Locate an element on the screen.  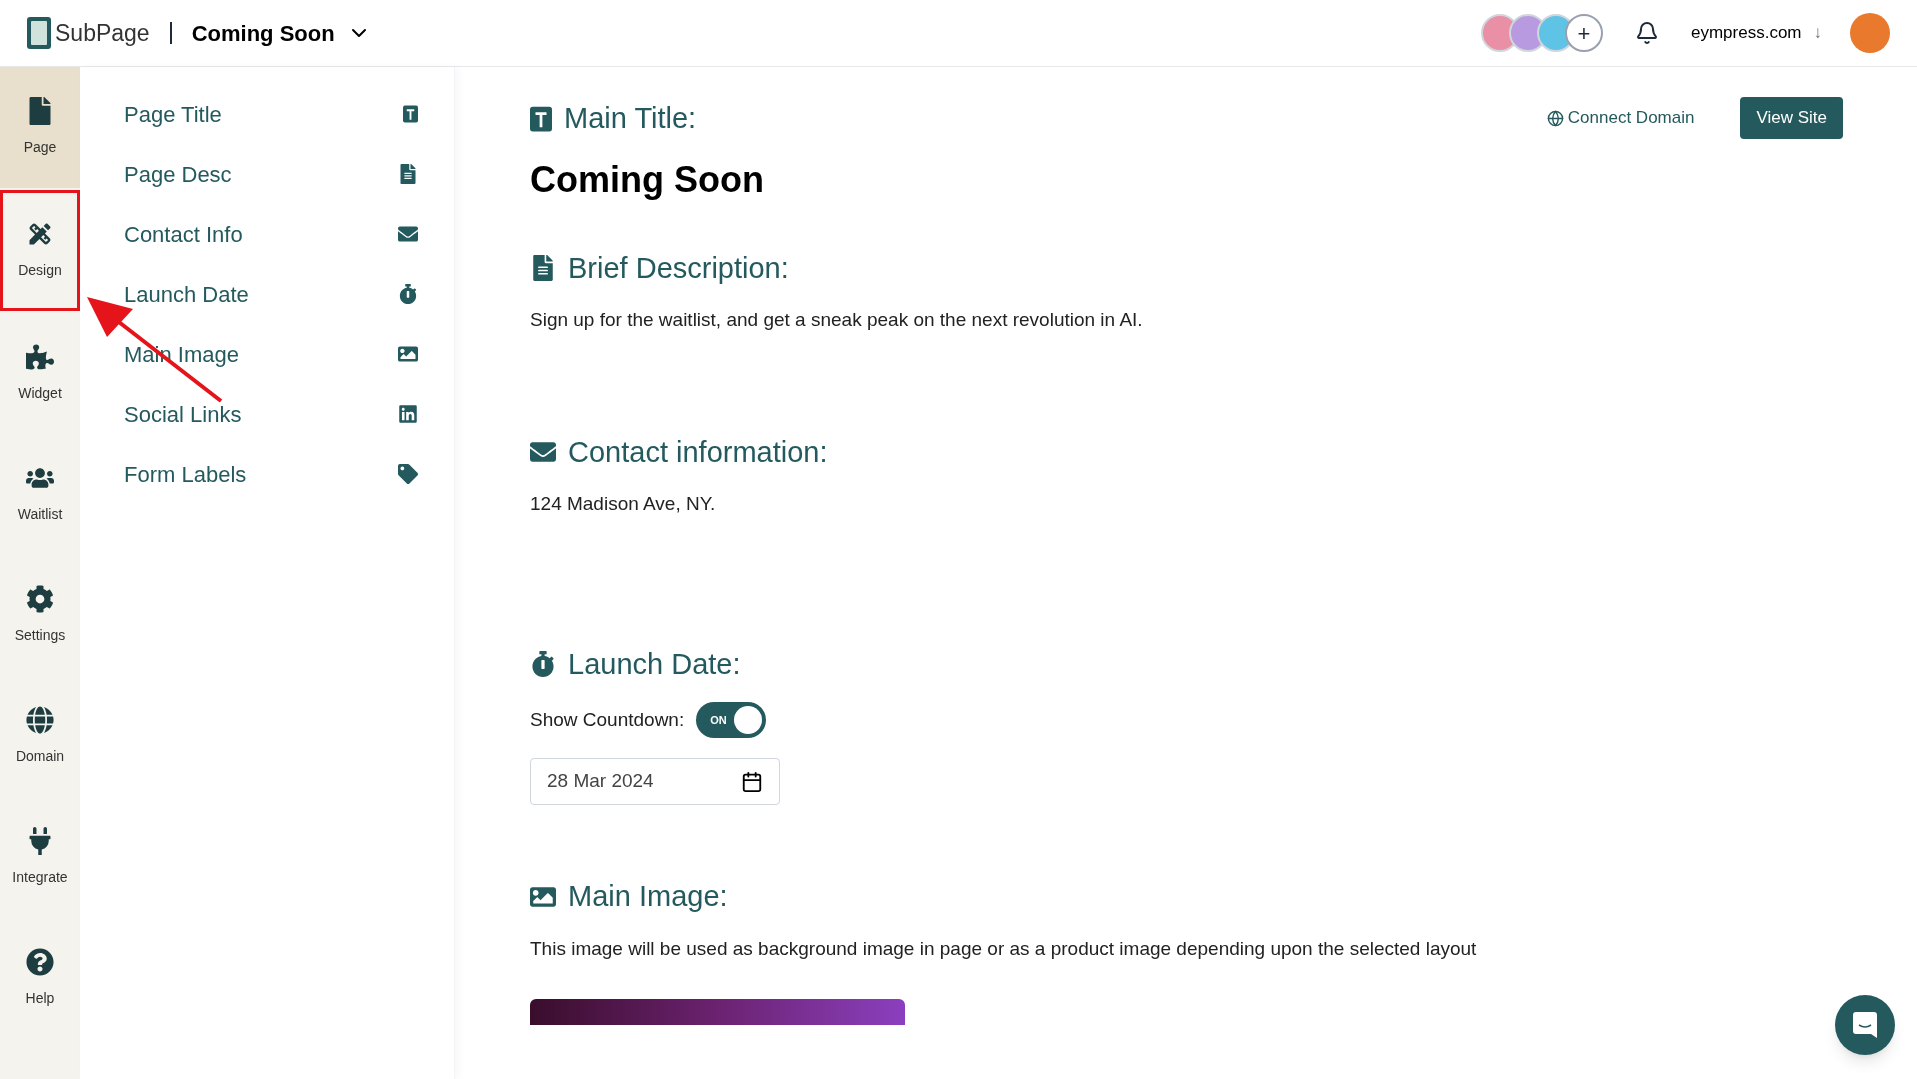
puzzle-icon is located at coordinates (40, 357).